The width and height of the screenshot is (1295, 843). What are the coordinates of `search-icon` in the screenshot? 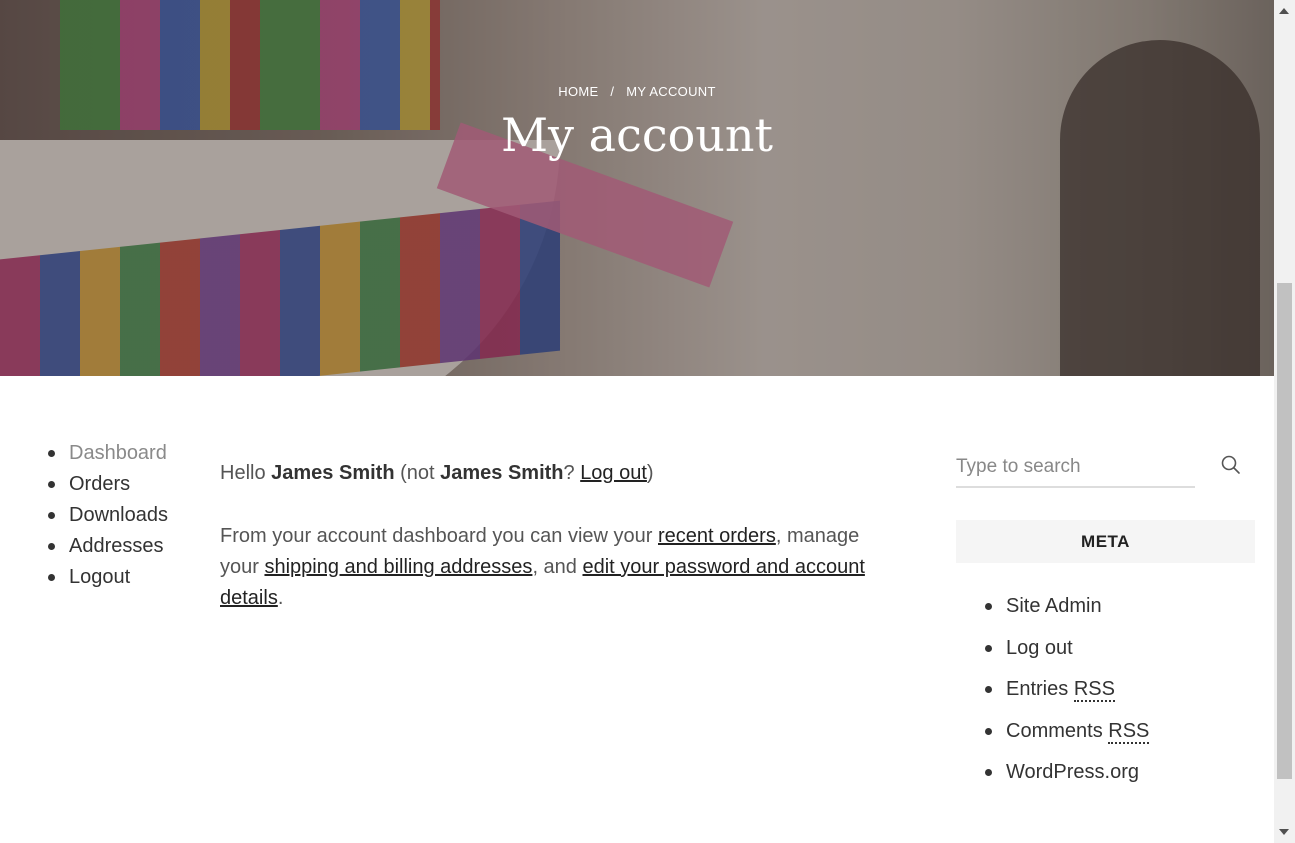 It's located at (1231, 465).